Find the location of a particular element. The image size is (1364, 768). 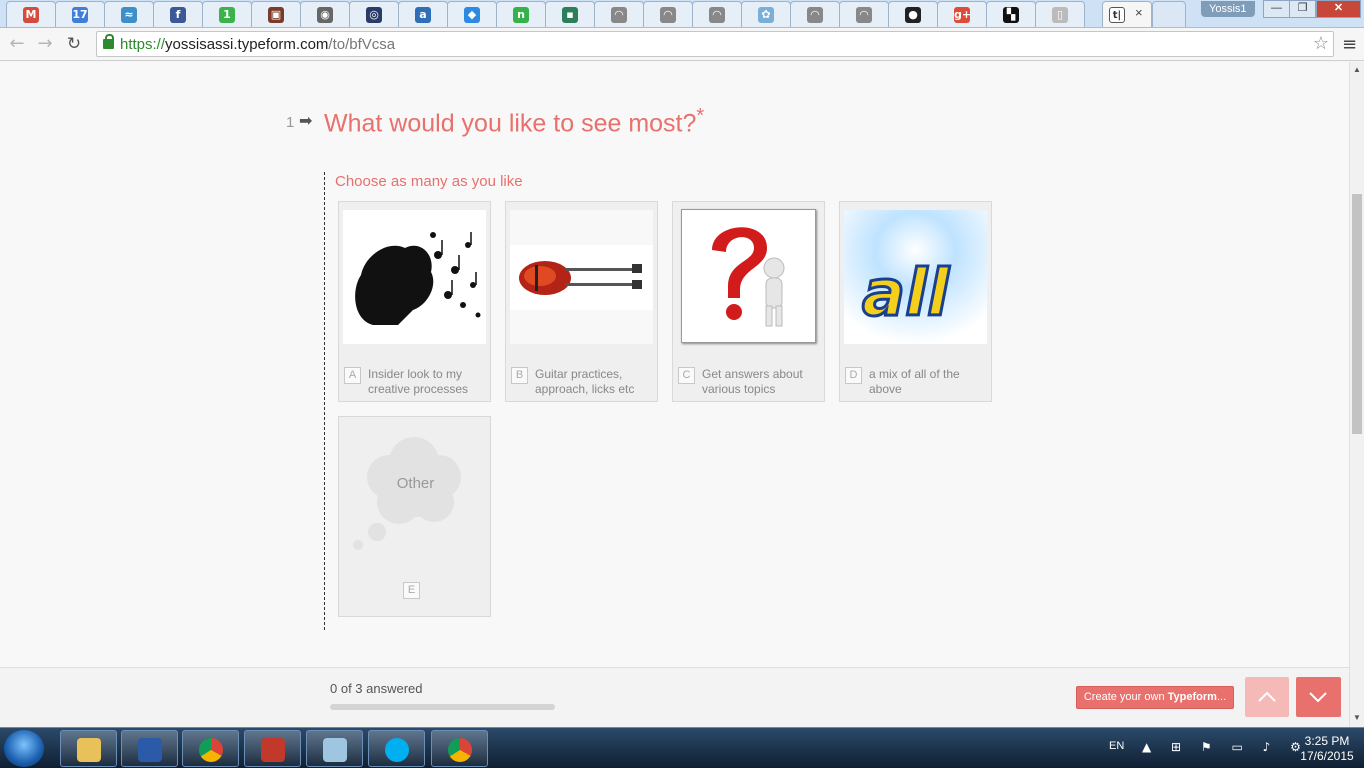

scroll-thumb is located at coordinates (1357, 314).